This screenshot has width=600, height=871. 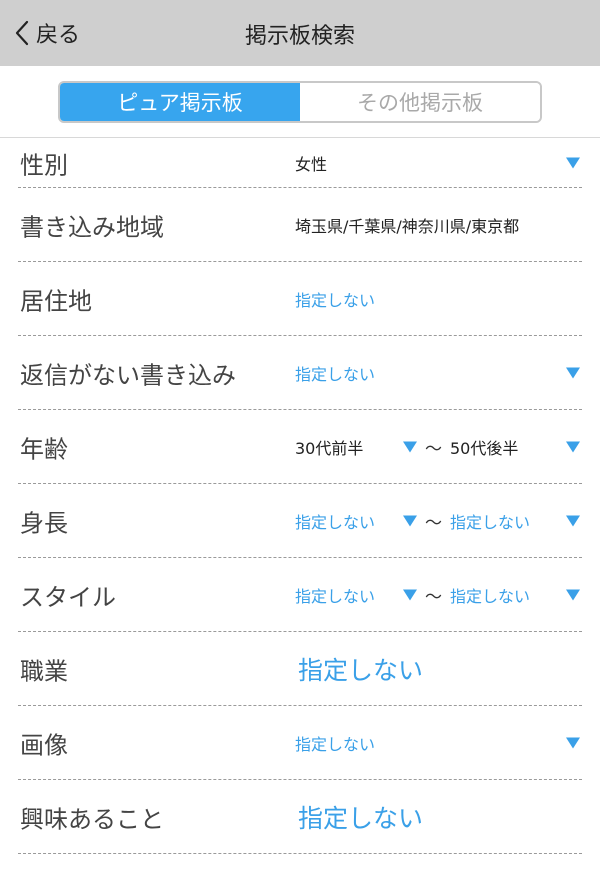 What do you see at coordinates (56, 301) in the screenshot?
I see `residence-label: 居住地` at bounding box center [56, 301].